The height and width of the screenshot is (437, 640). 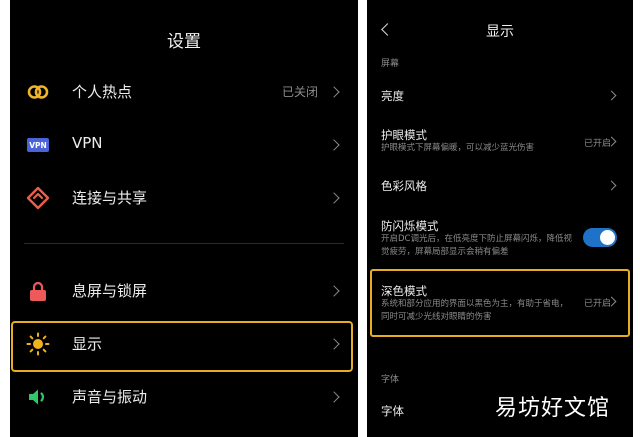 I want to click on settings-item-label: 个人热点, so click(x=102, y=92).